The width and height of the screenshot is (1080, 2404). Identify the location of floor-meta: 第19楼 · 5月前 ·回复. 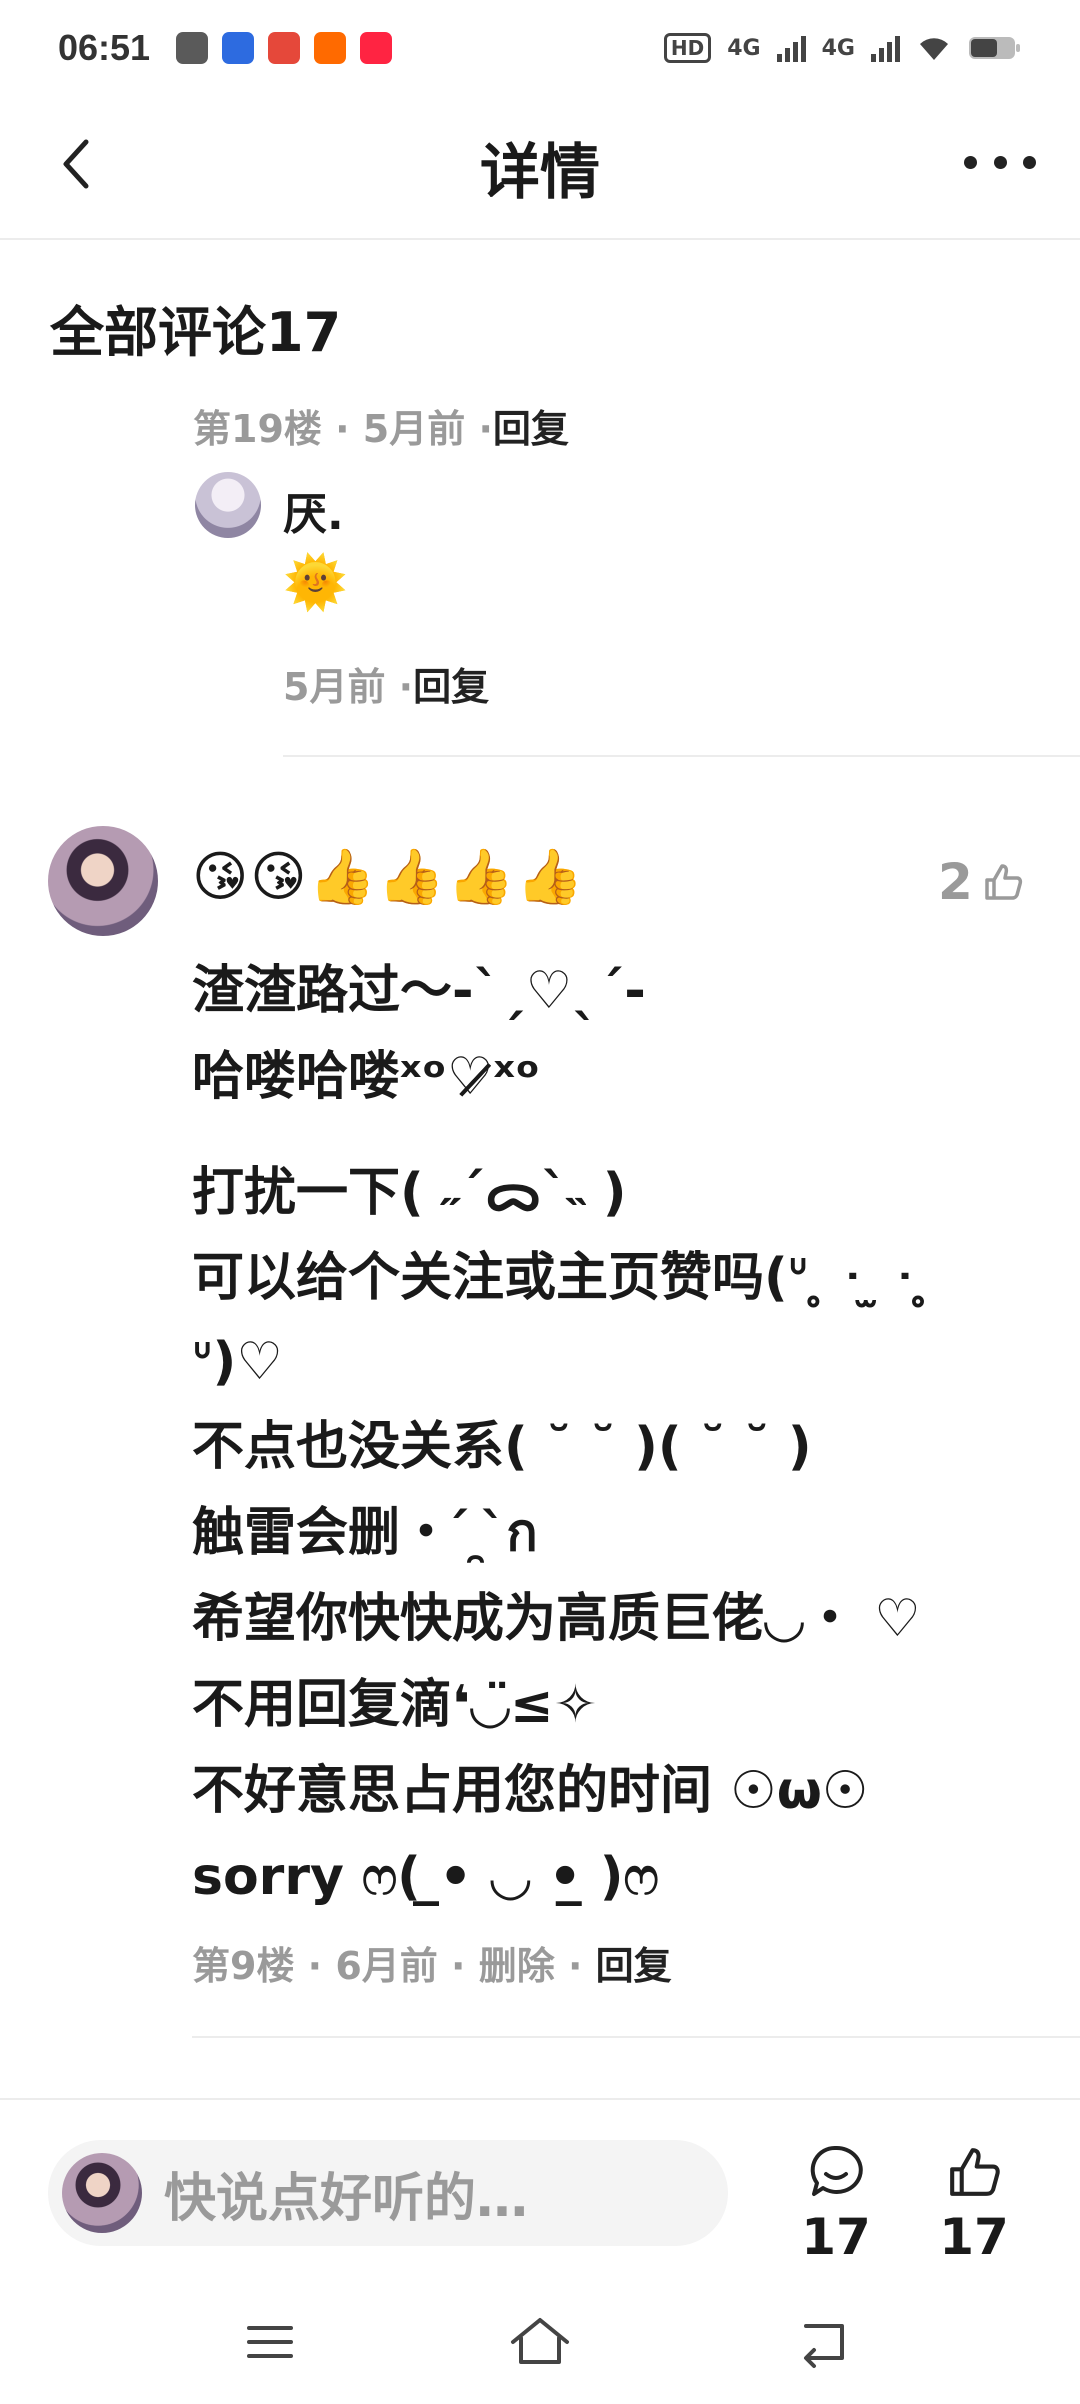
(381, 429).